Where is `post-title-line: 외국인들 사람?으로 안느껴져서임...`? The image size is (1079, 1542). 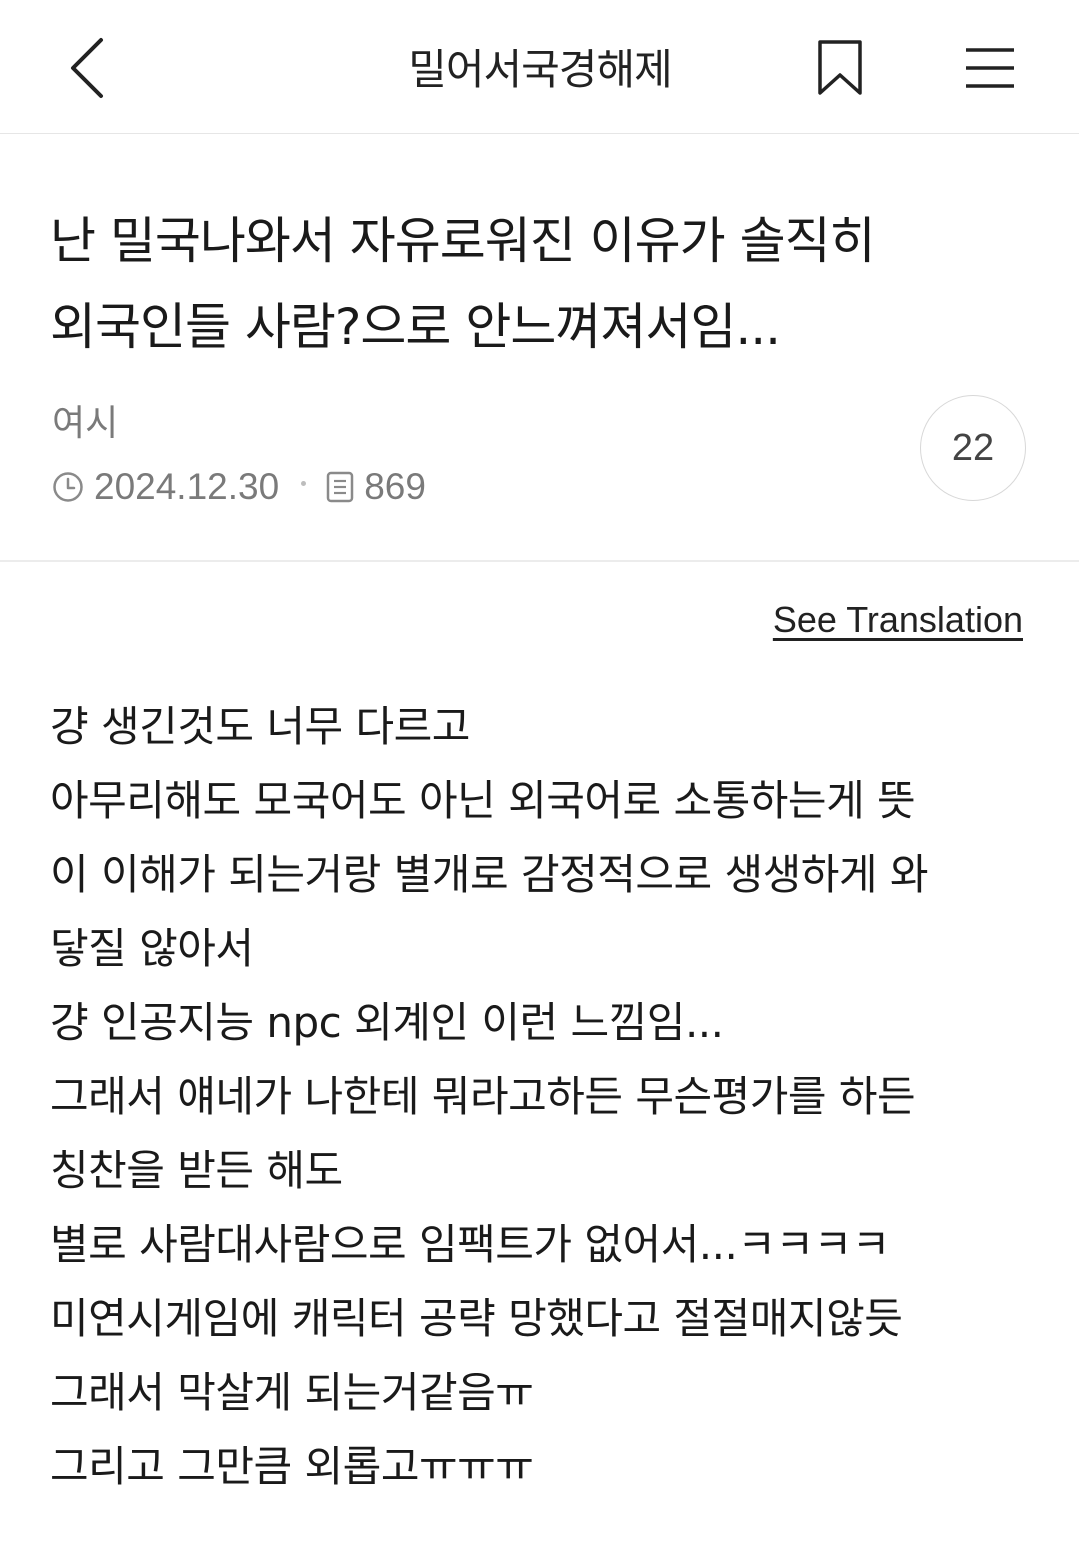
post-title-line: 외국인들 사람?으로 안느껴져서임... is located at coordinates (415, 327).